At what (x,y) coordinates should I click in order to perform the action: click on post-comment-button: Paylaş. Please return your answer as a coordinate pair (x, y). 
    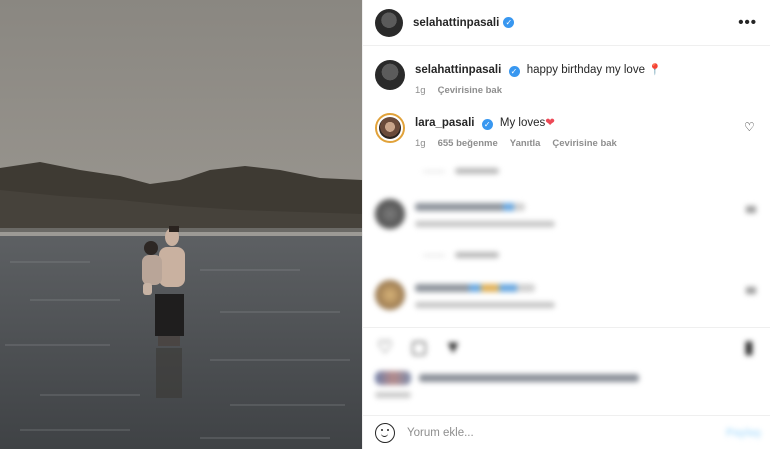
    Looking at the image, I should click on (743, 433).